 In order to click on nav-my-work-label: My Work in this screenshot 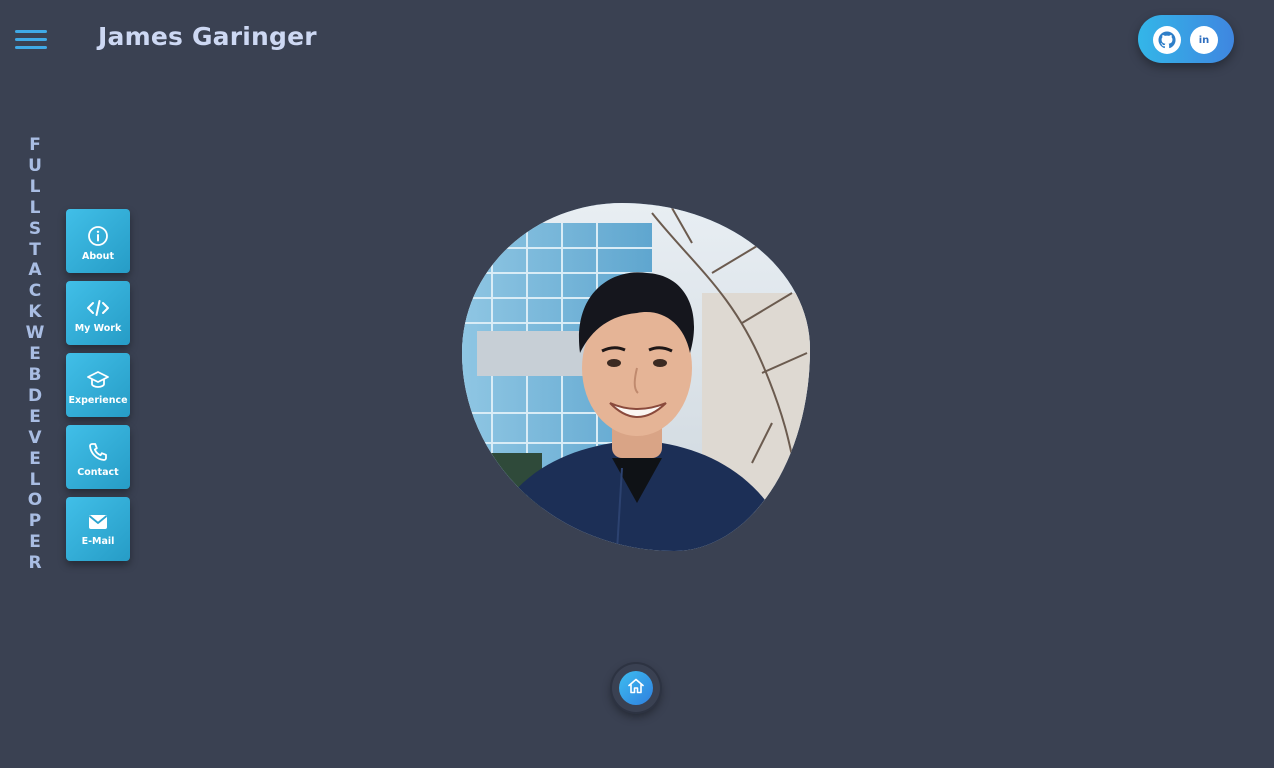, I will do `click(98, 328)`.